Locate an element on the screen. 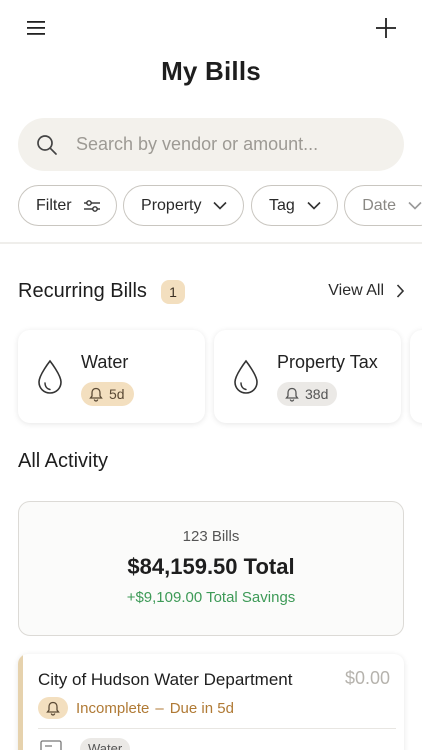  add-bill-button is located at coordinates (386, 28).